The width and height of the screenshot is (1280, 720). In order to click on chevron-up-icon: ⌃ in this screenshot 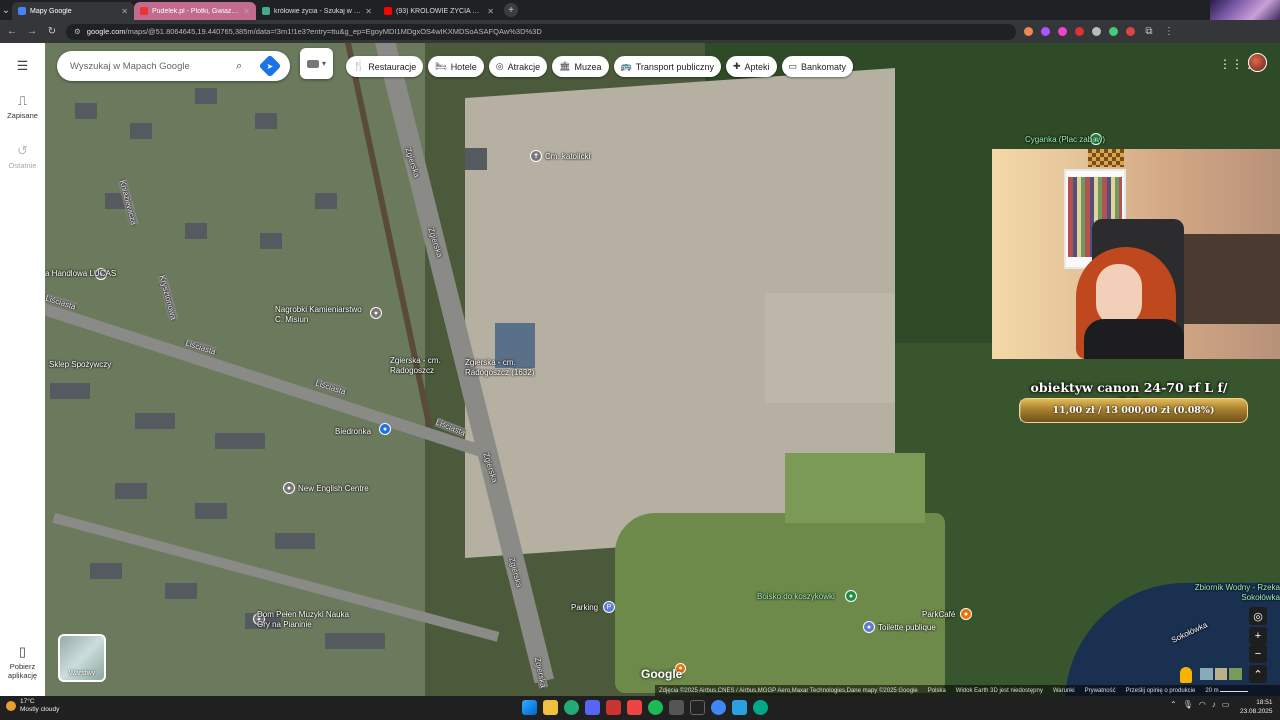, I will do `click(1173, 704)`.